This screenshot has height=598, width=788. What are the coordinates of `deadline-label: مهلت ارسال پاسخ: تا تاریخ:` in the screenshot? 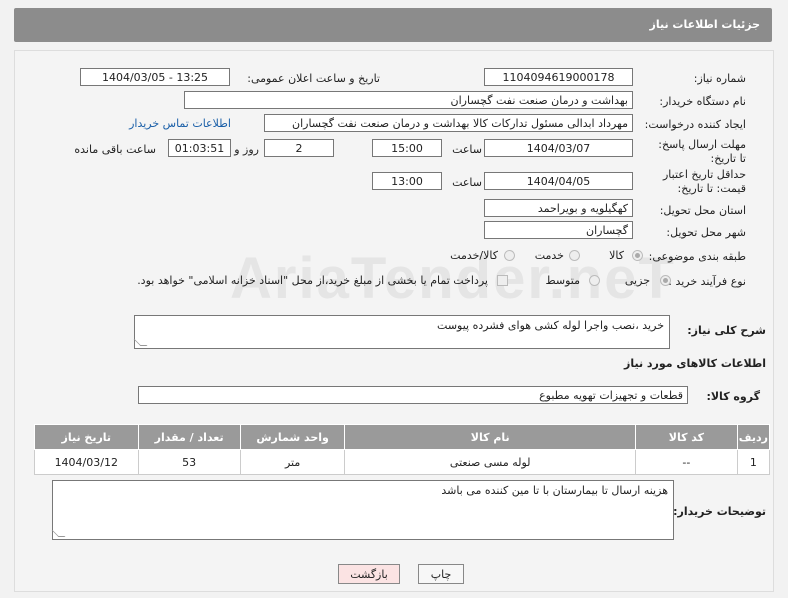 It's located at (702, 151).